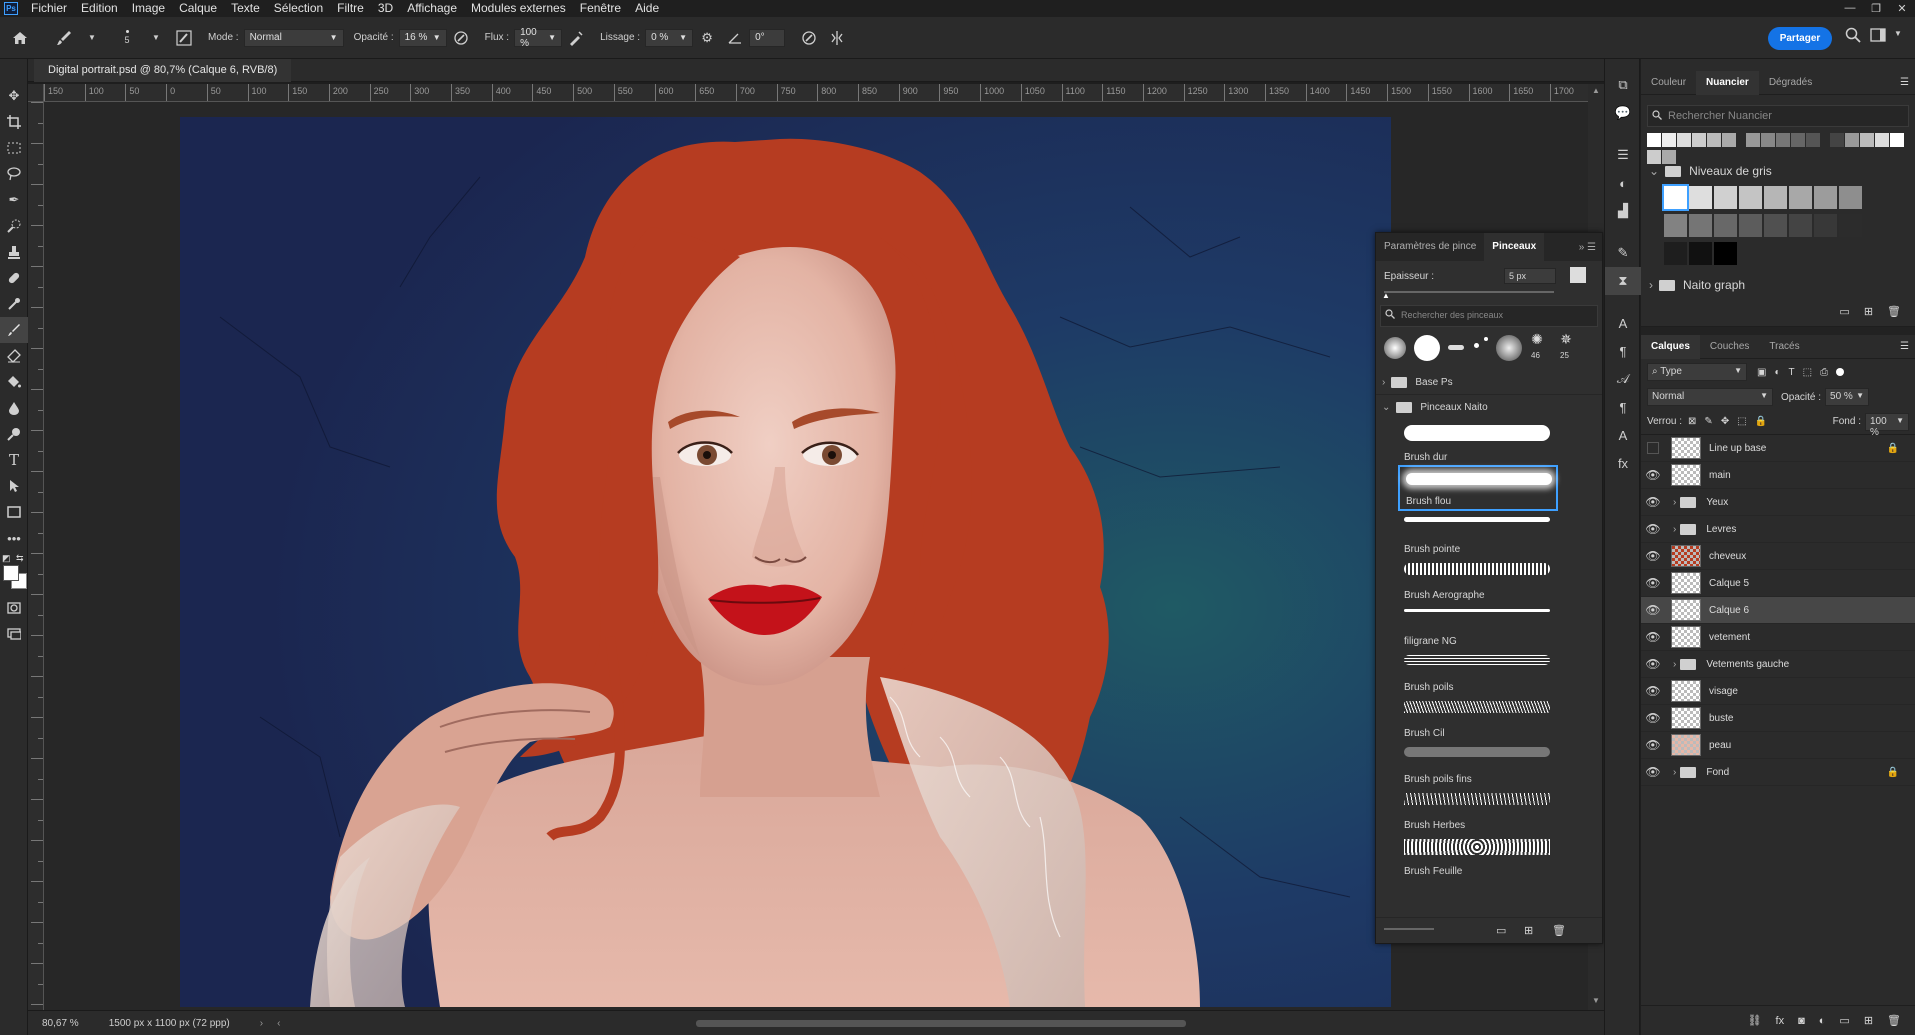 The image size is (1915, 1035). I want to click on share-button: Partager, so click(1800, 38).